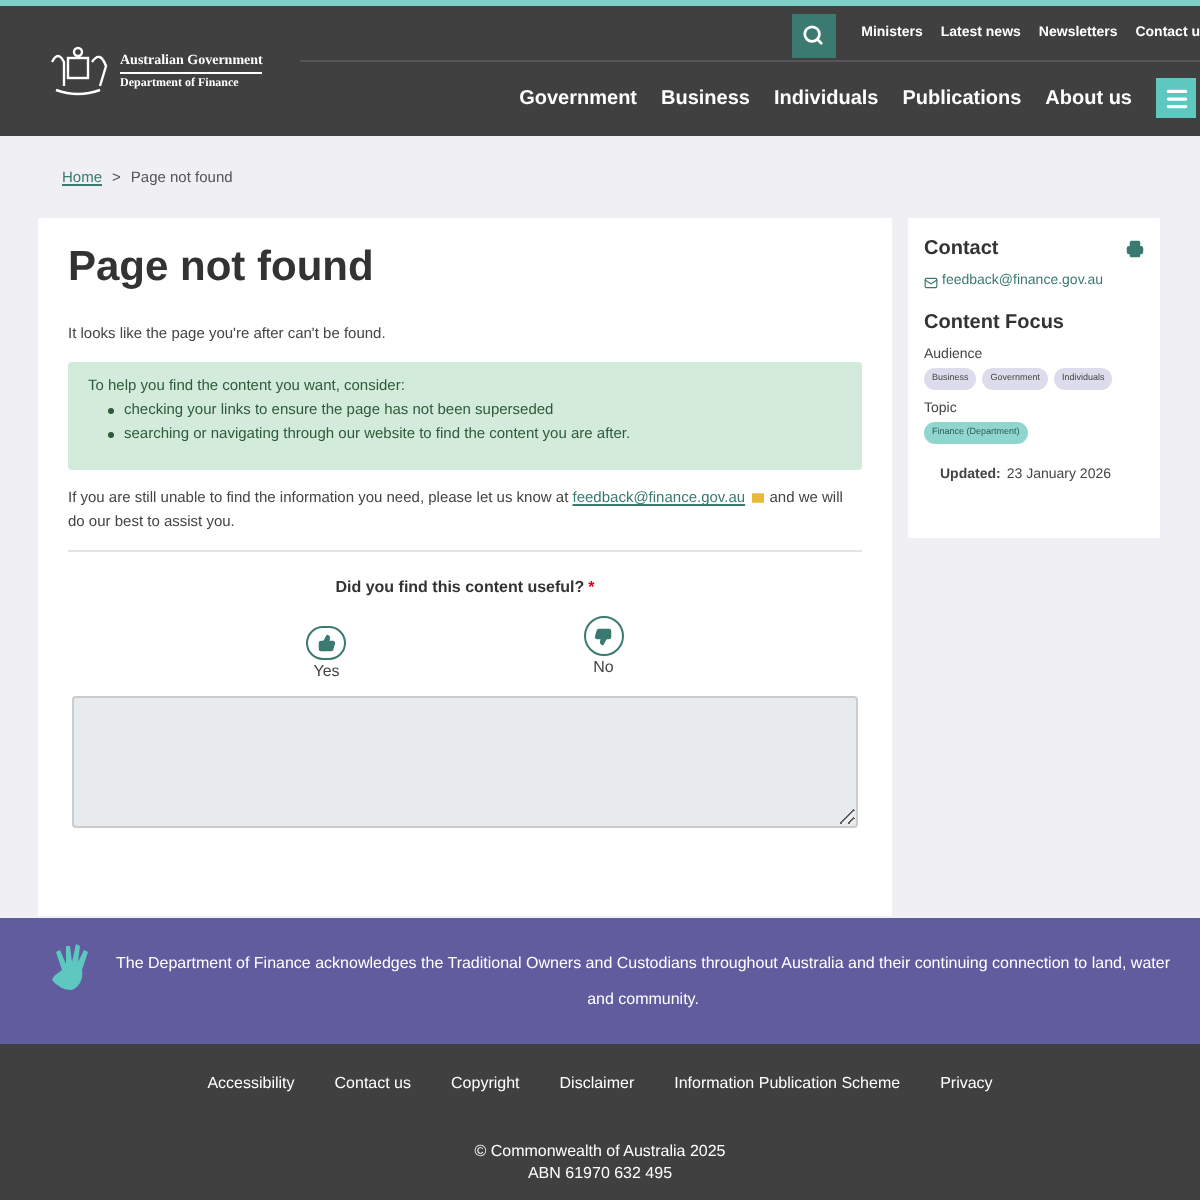 The image size is (1200, 1200). Describe the element at coordinates (1088, 98) in the screenshot. I see `nav-link: About us` at that location.